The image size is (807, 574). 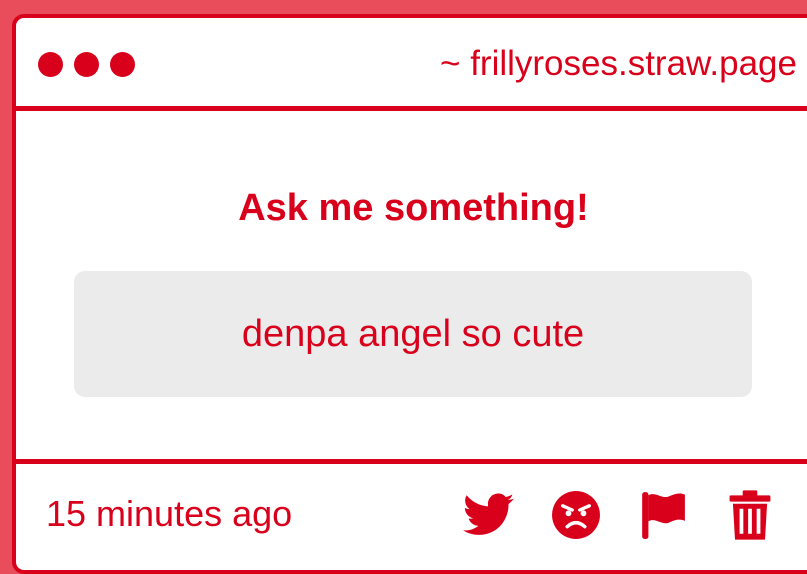 I want to click on twitter-share-button, so click(x=489, y=515).